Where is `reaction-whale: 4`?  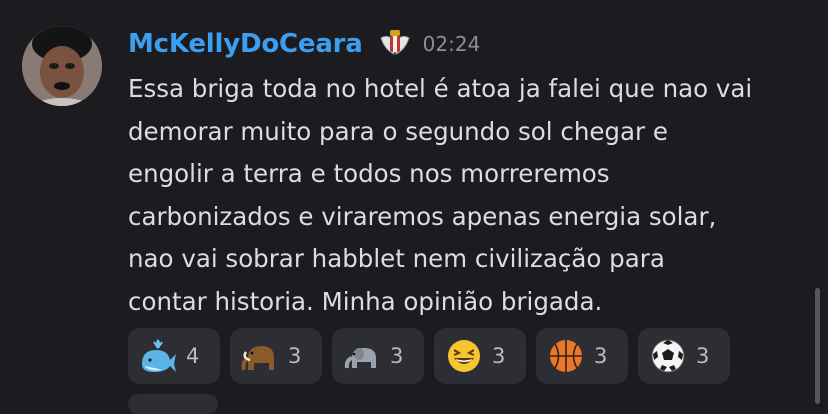
reaction-whale: 4 is located at coordinates (174, 356).